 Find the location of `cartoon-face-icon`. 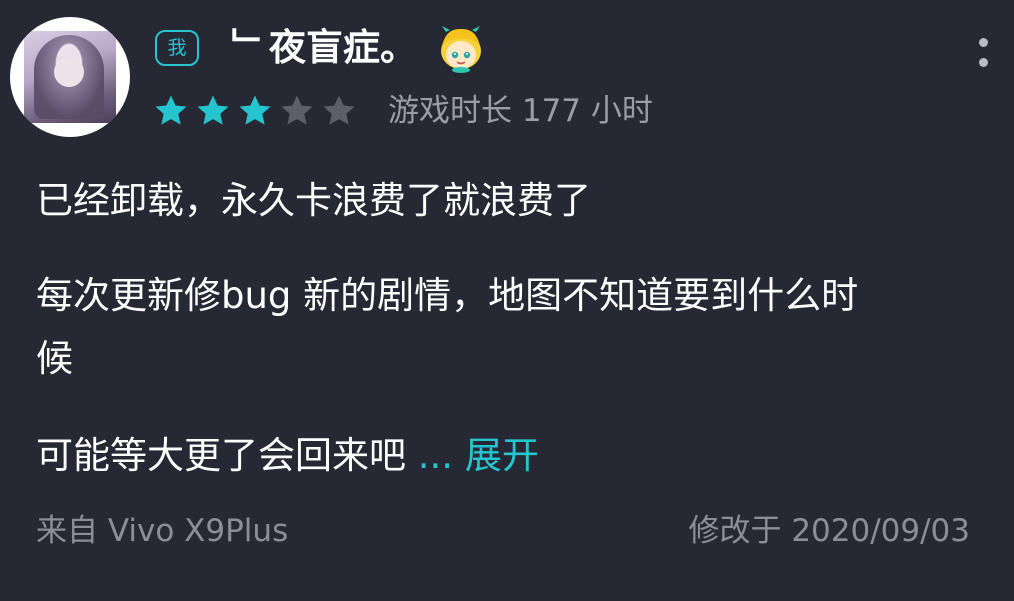

cartoon-face-icon is located at coordinates (461, 49).